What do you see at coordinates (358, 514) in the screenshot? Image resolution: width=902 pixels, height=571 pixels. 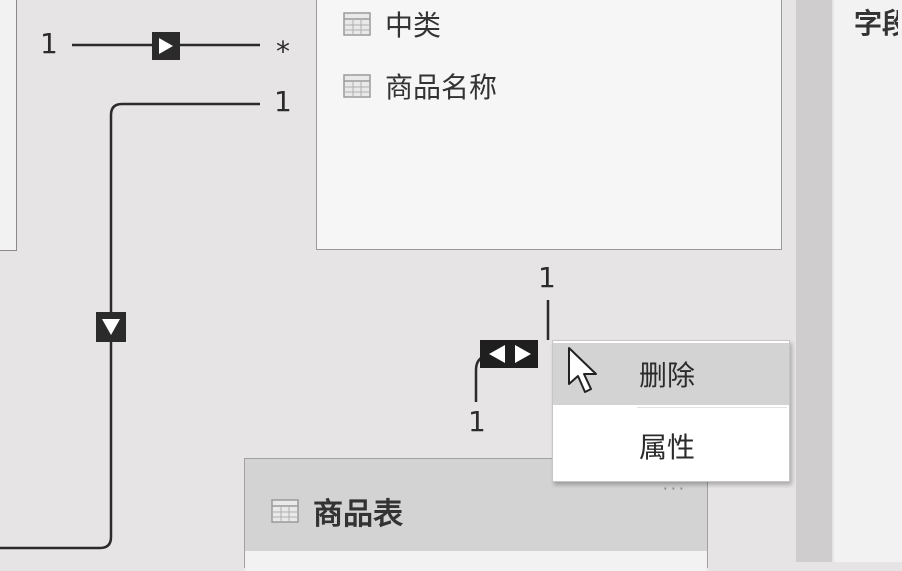 I see `table-title: 商品表` at bounding box center [358, 514].